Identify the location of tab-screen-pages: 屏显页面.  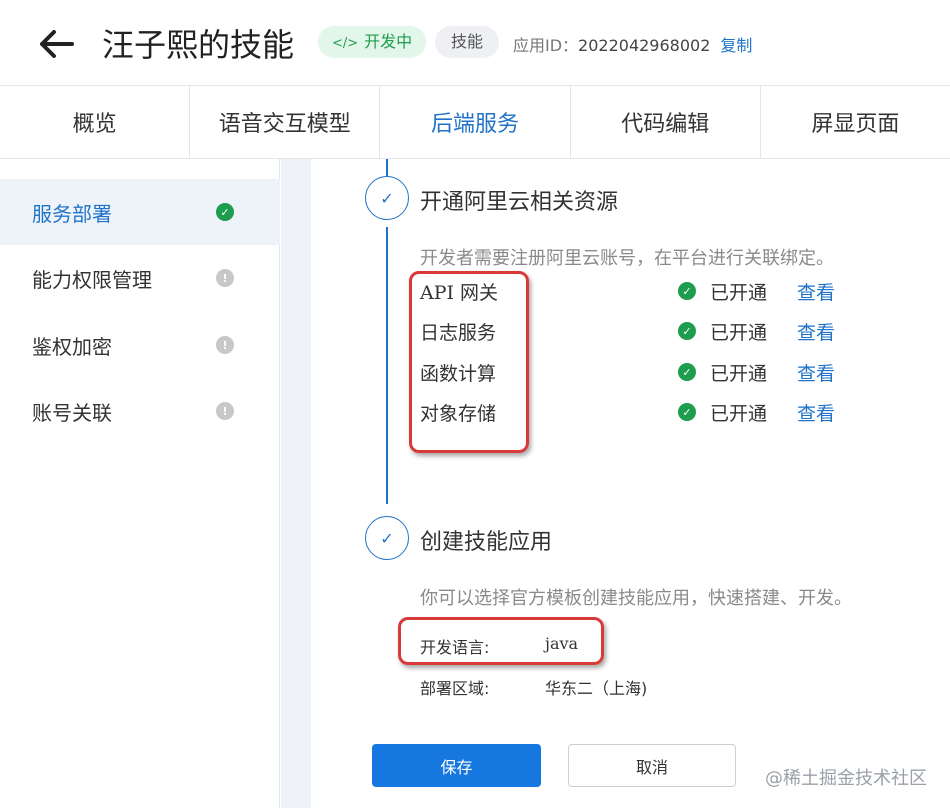
(855, 122).